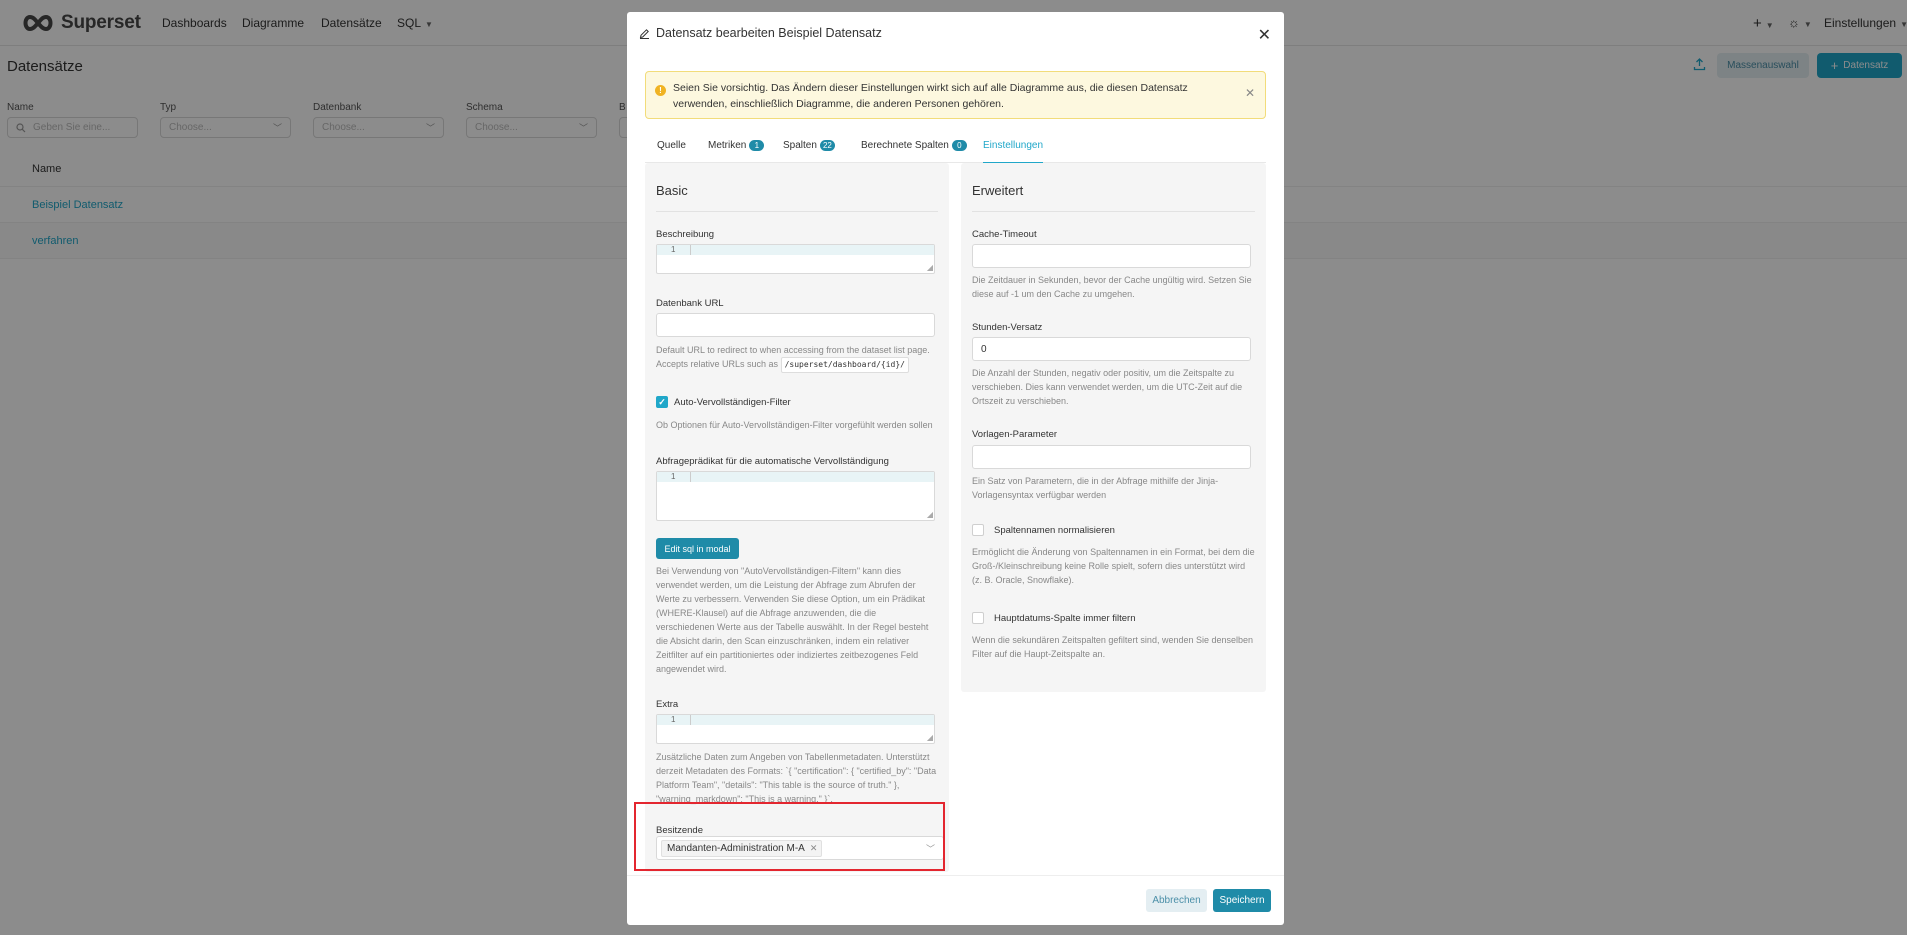  What do you see at coordinates (672, 190) in the screenshot?
I see `basic-title: Basic` at bounding box center [672, 190].